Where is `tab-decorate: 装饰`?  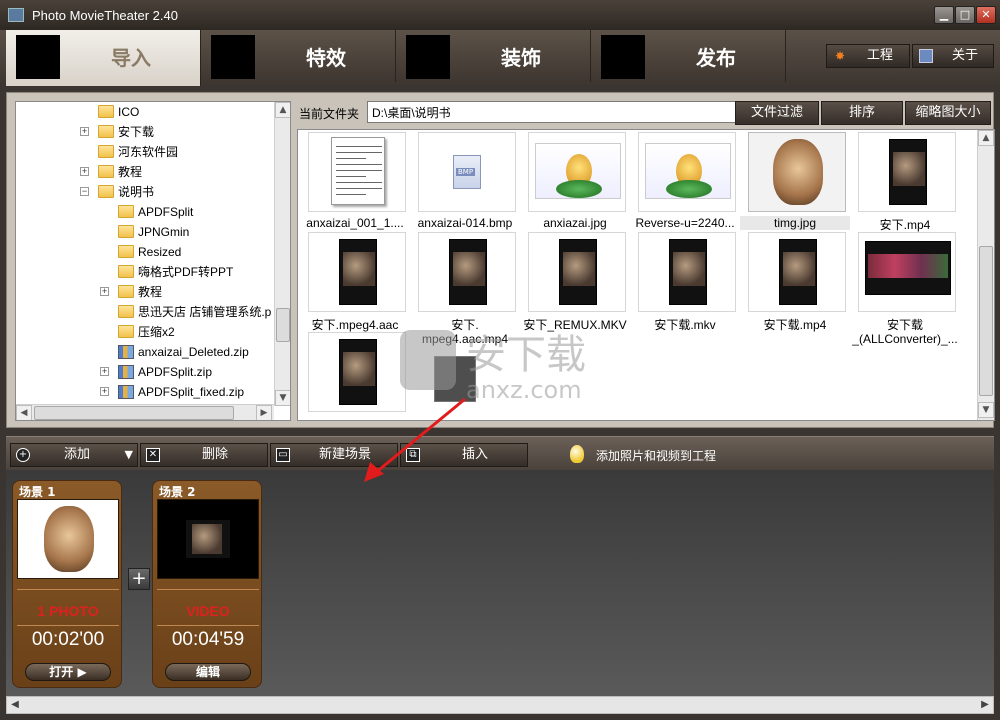
tab-decorate: 装饰 is located at coordinates (493, 56).